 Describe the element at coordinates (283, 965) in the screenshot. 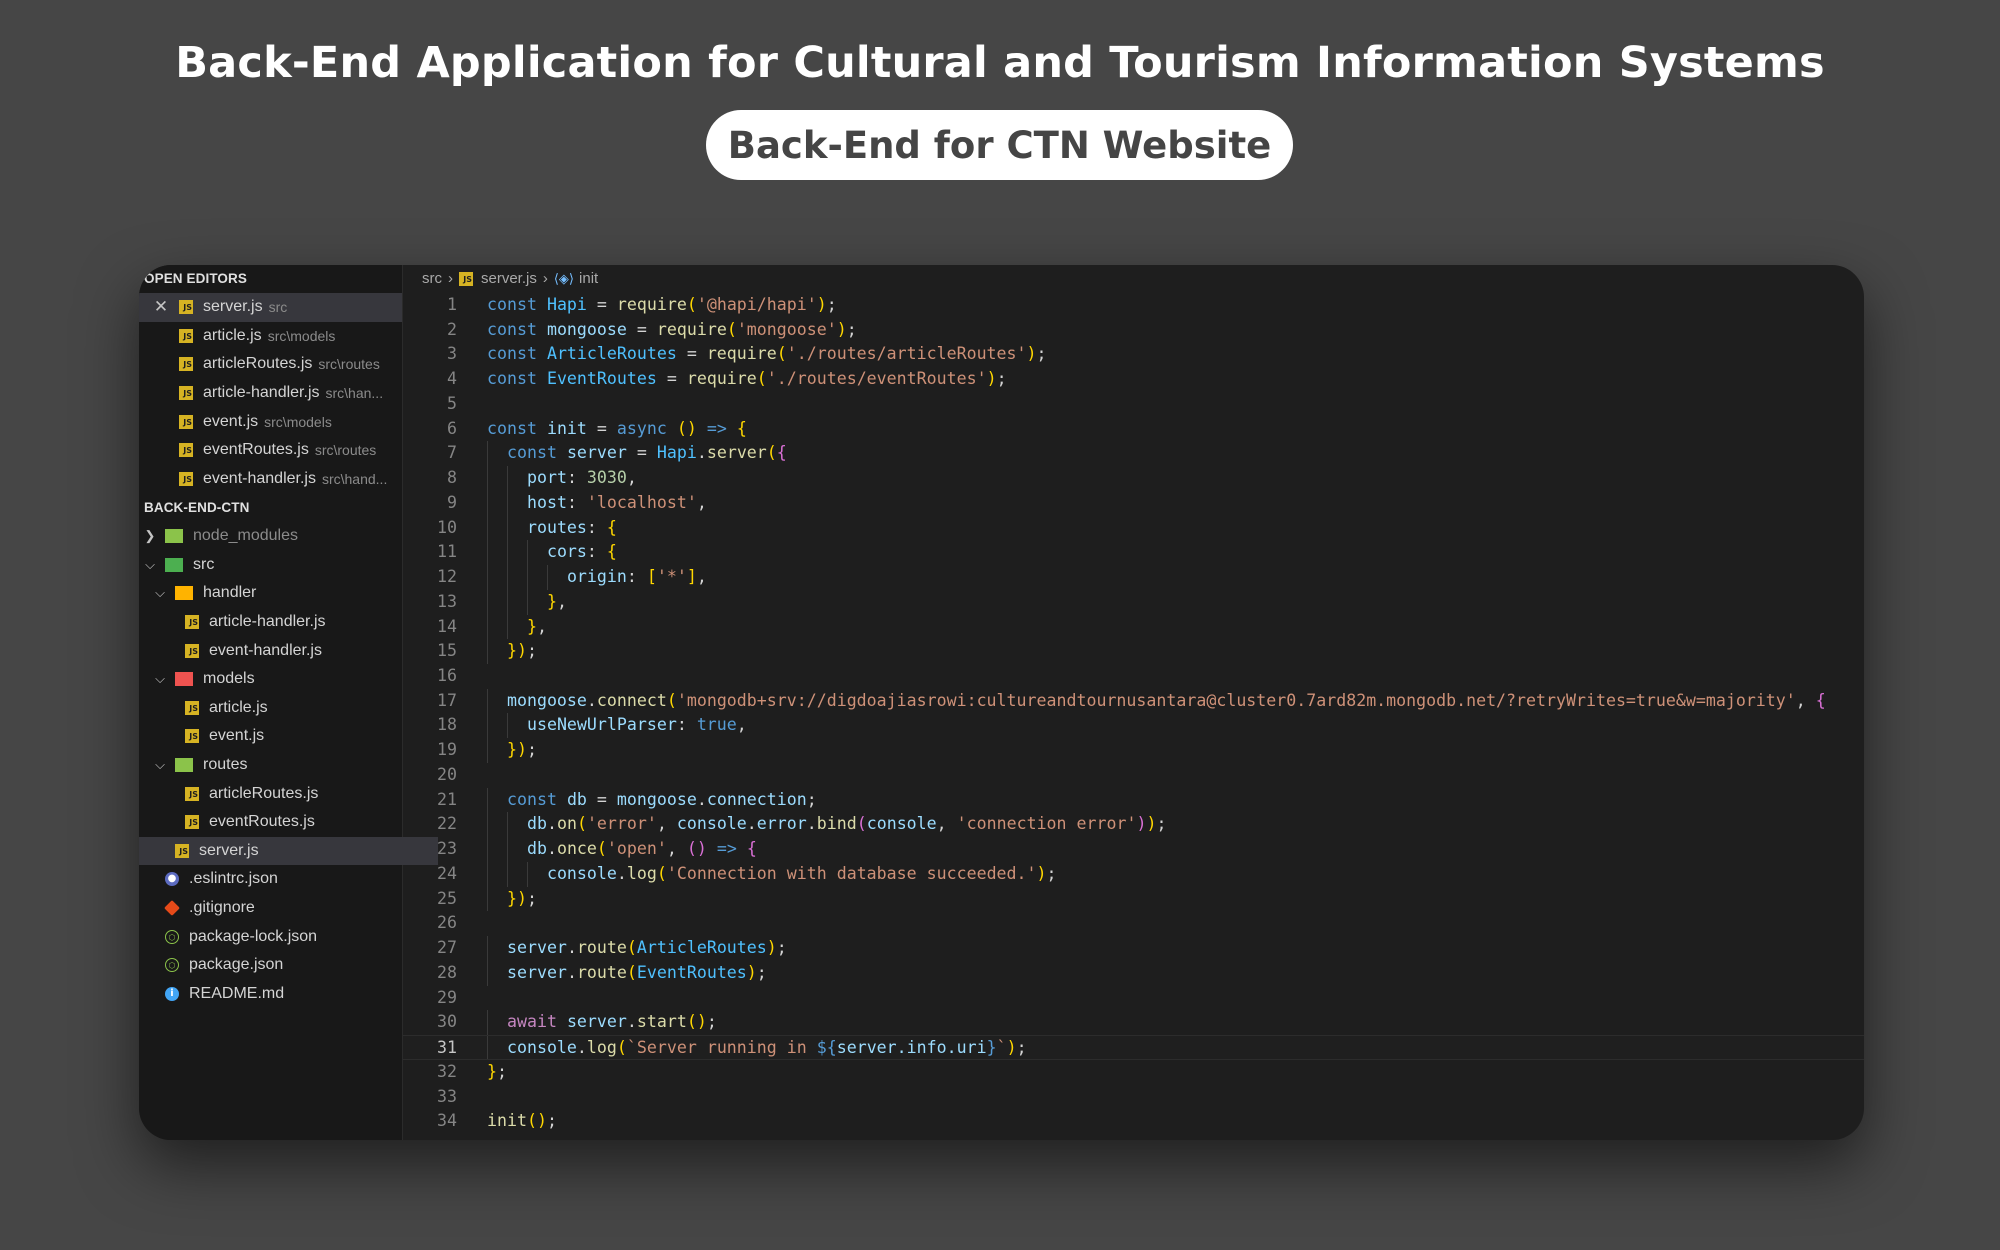

I see `tree-file: ⬡ package.json` at that location.